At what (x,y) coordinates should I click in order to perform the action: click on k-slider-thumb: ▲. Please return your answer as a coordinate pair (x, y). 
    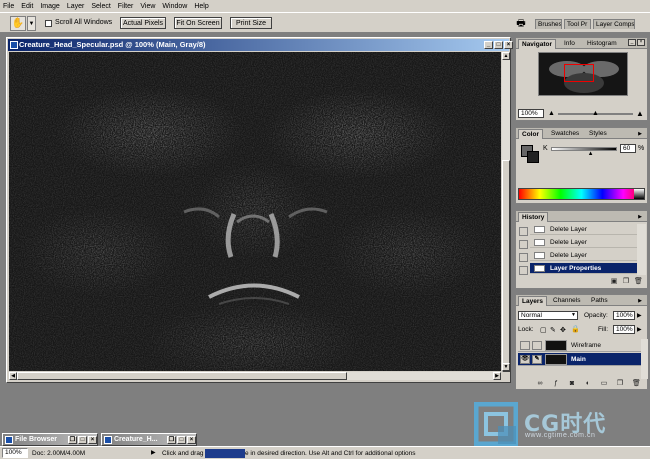
    Looking at the image, I should click on (591, 154).